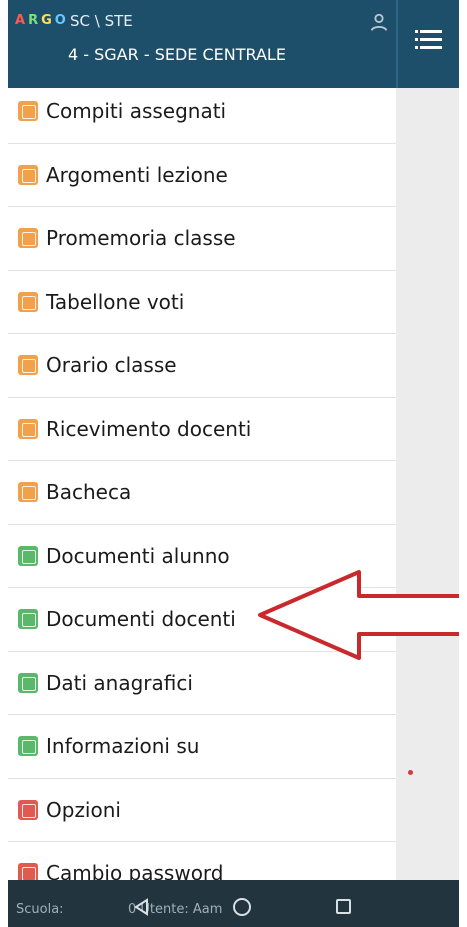  What do you see at coordinates (202, 810) in the screenshot?
I see `menu-item-opzioni: Opzioni` at bounding box center [202, 810].